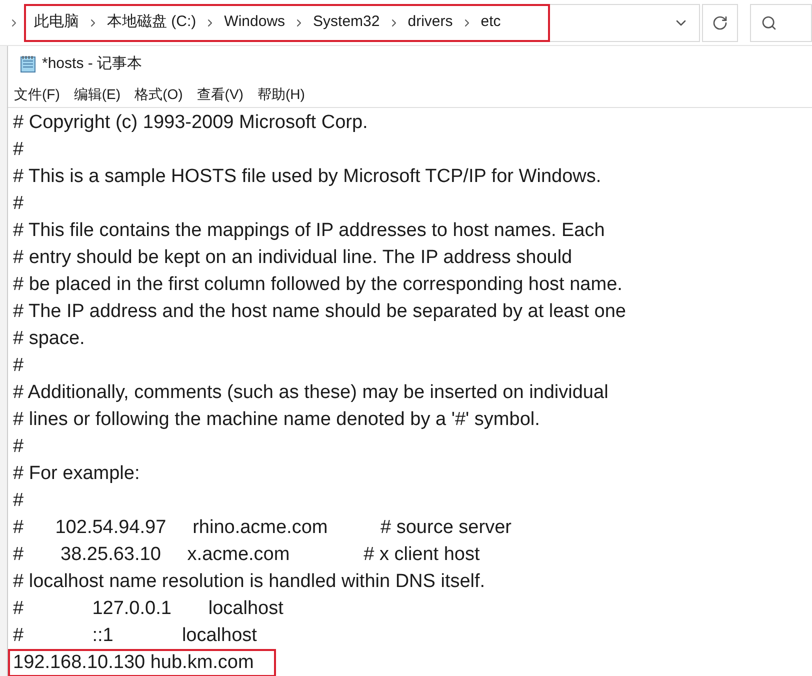 This screenshot has height=676, width=812. I want to click on breadcrumb-item: etc, so click(490, 22).